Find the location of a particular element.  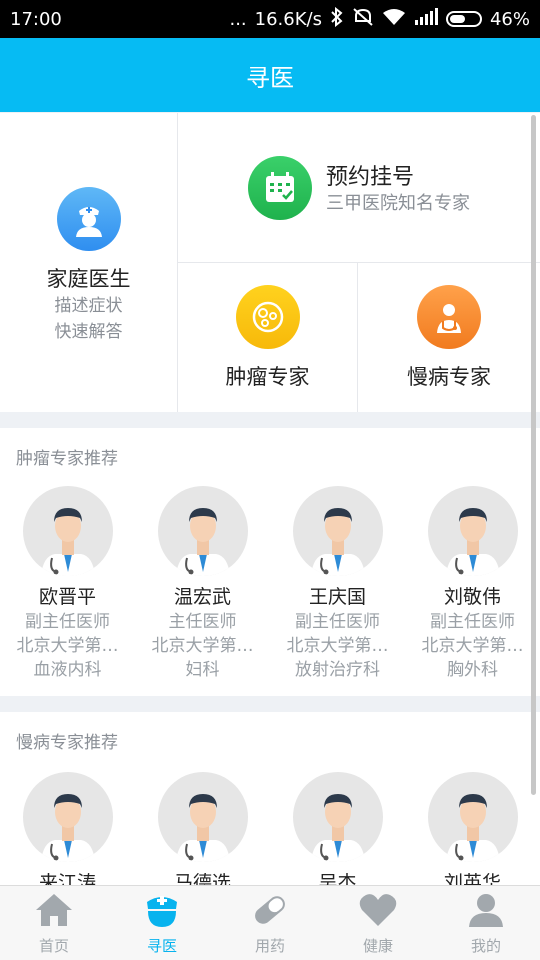

doctor-card: 刘敬伟 副主任医师 北京大学第… 胸外科 is located at coordinates (472, 584).